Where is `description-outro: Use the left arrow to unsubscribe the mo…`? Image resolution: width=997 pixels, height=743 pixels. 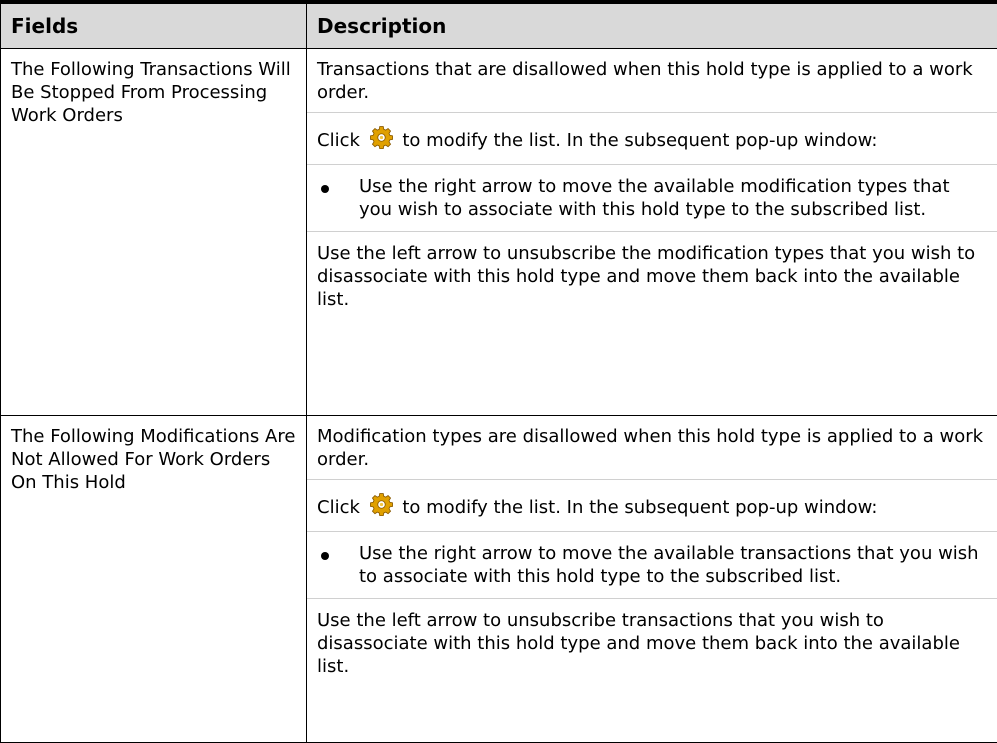
description-outro: Use the left arrow to unsubscribe the mo… is located at coordinates (652, 273).